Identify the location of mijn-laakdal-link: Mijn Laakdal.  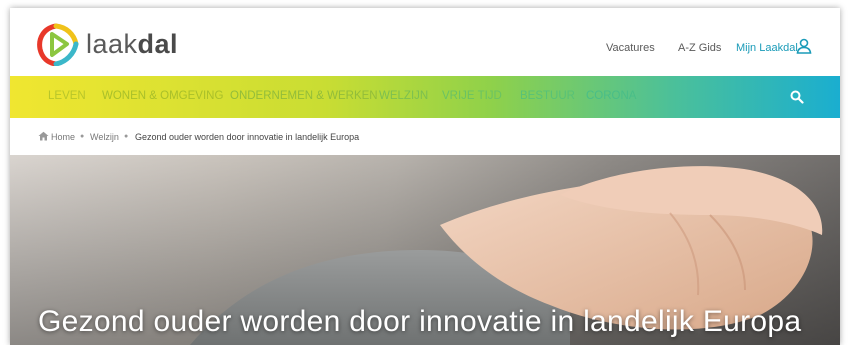
(767, 48).